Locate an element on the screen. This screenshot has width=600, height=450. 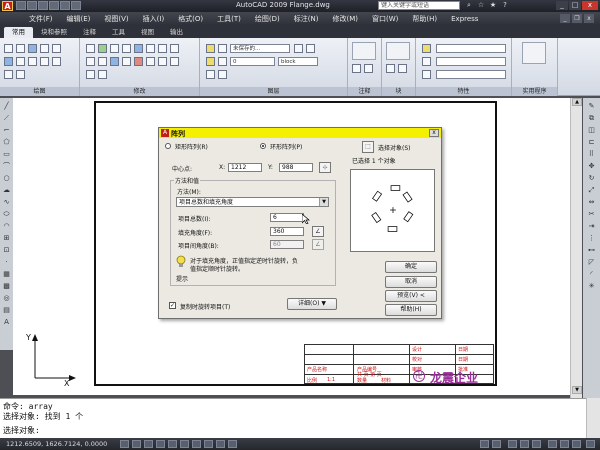
dialog-title-bar: A 阵列 x is located at coordinates (300, 133).